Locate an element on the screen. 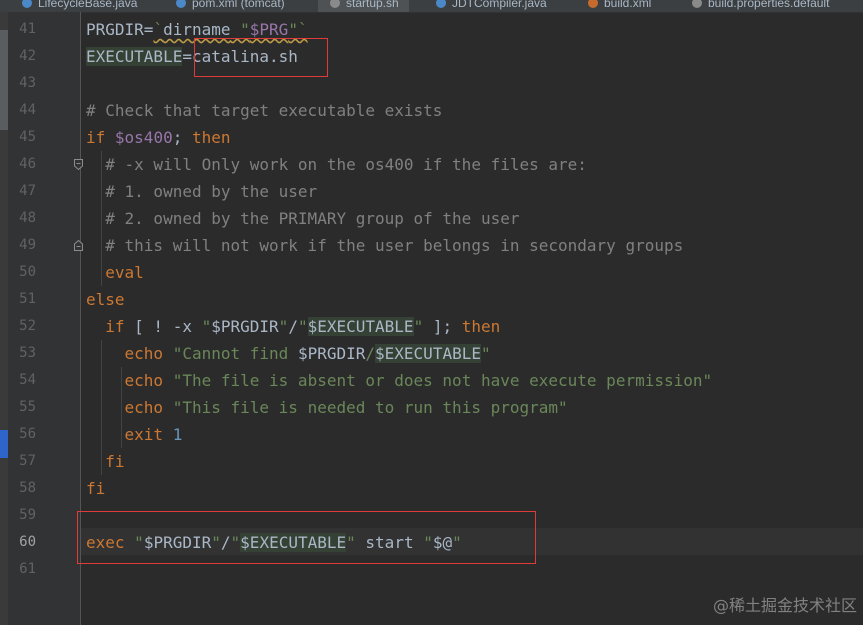  tab-build-properties-default: build.properties.default is located at coordinates (765, 6).